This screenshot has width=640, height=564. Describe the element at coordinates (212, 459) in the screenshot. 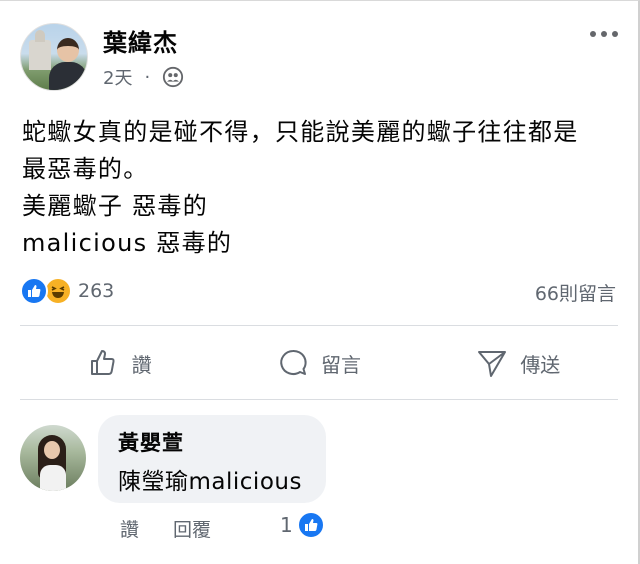

I see `comment-bubble: 黃嬰萱 陳瑩瑜malicious` at that location.